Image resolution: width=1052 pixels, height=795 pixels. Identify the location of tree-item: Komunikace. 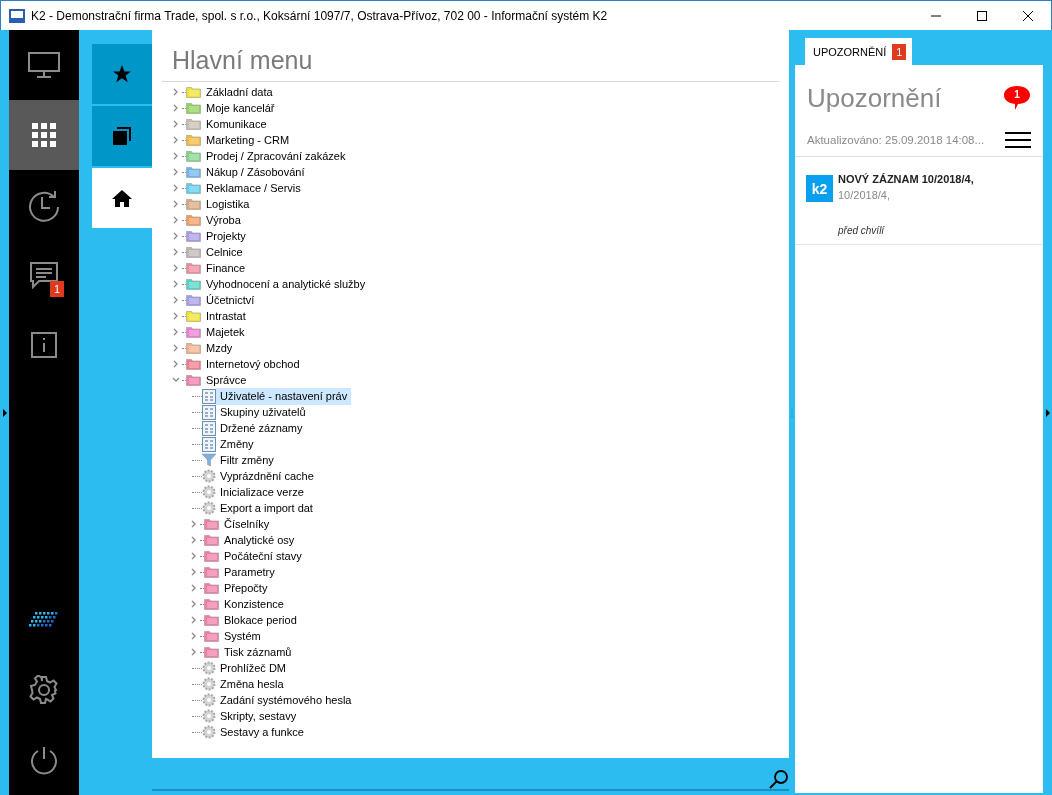
(236, 124).